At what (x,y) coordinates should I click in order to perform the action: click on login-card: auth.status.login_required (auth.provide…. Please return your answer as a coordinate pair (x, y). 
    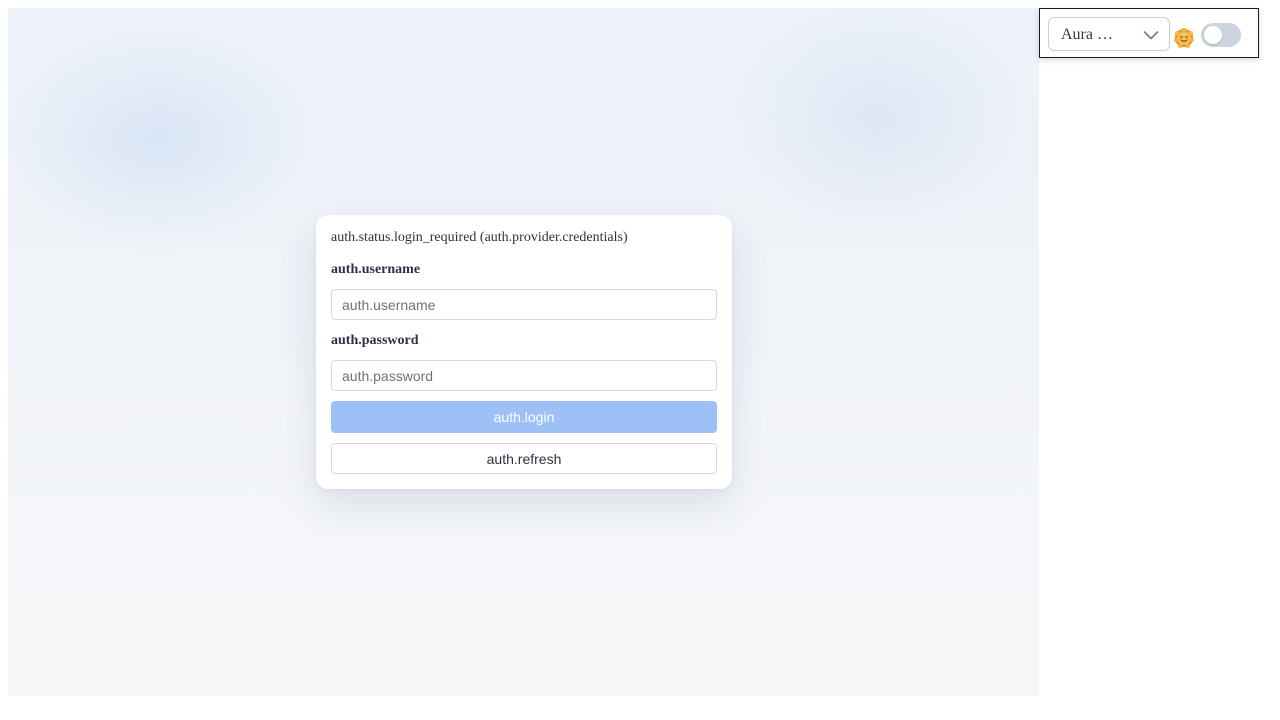
    Looking at the image, I should click on (524, 352).